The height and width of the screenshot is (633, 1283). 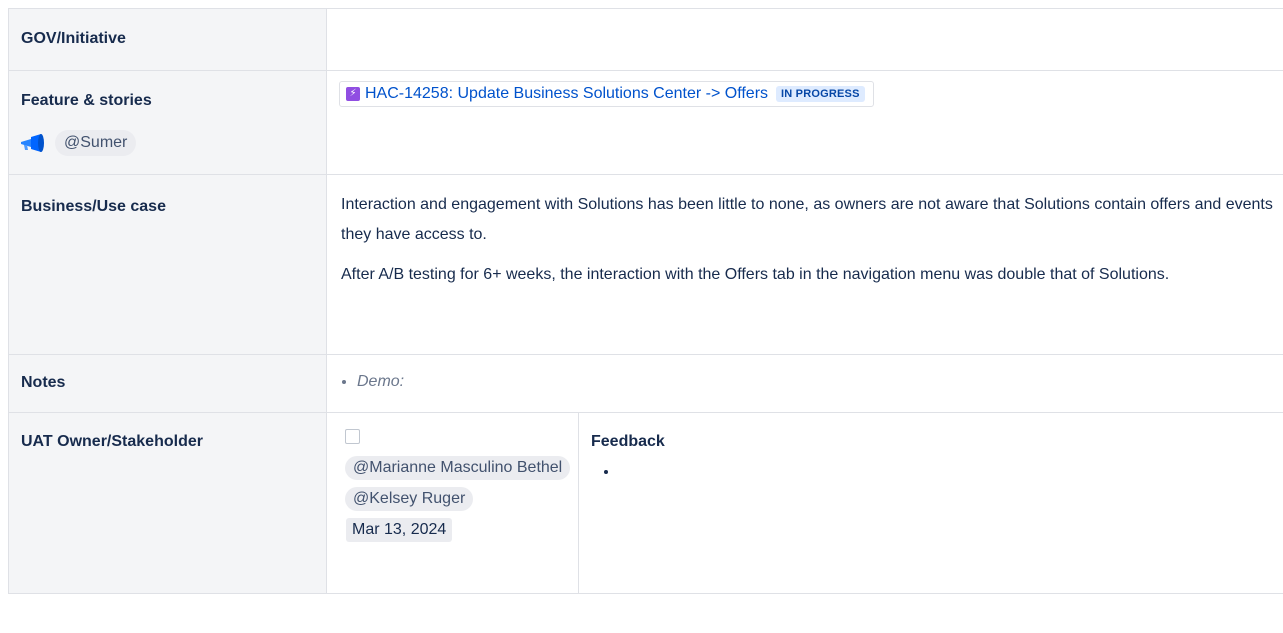 What do you see at coordinates (167, 383) in the screenshot?
I see `header-cell: Notes` at bounding box center [167, 383].